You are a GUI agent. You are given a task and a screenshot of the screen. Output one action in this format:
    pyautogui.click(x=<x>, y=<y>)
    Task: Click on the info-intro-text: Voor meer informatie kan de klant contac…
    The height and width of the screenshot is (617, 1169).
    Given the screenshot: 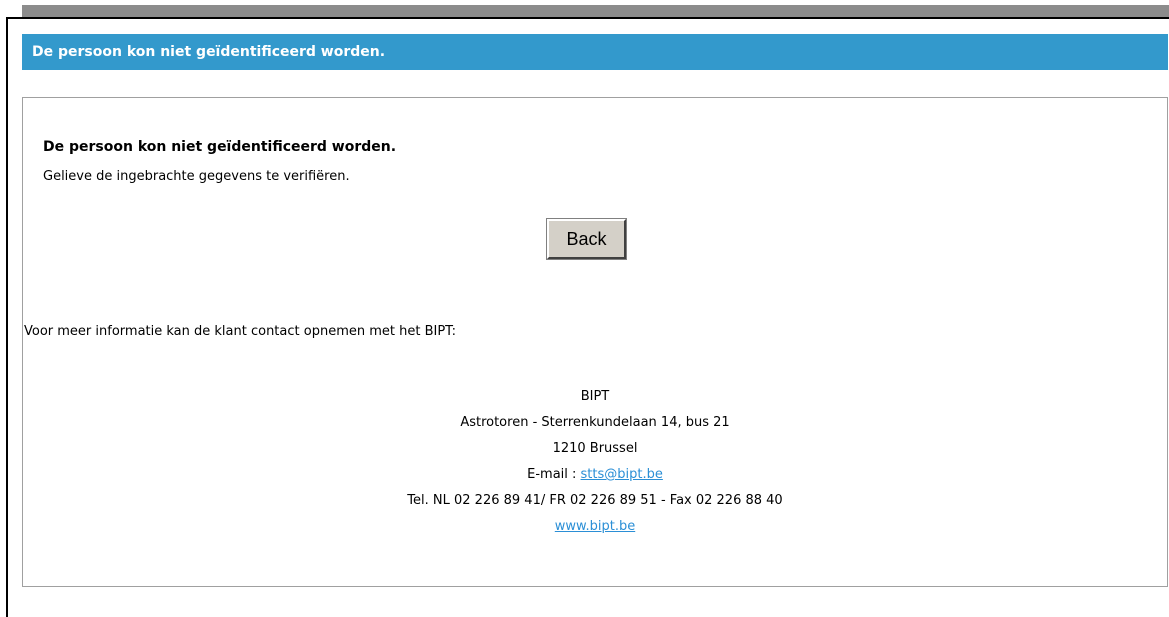 What is the action you would take?
    pyautogui.click(x=240, y=331)
    